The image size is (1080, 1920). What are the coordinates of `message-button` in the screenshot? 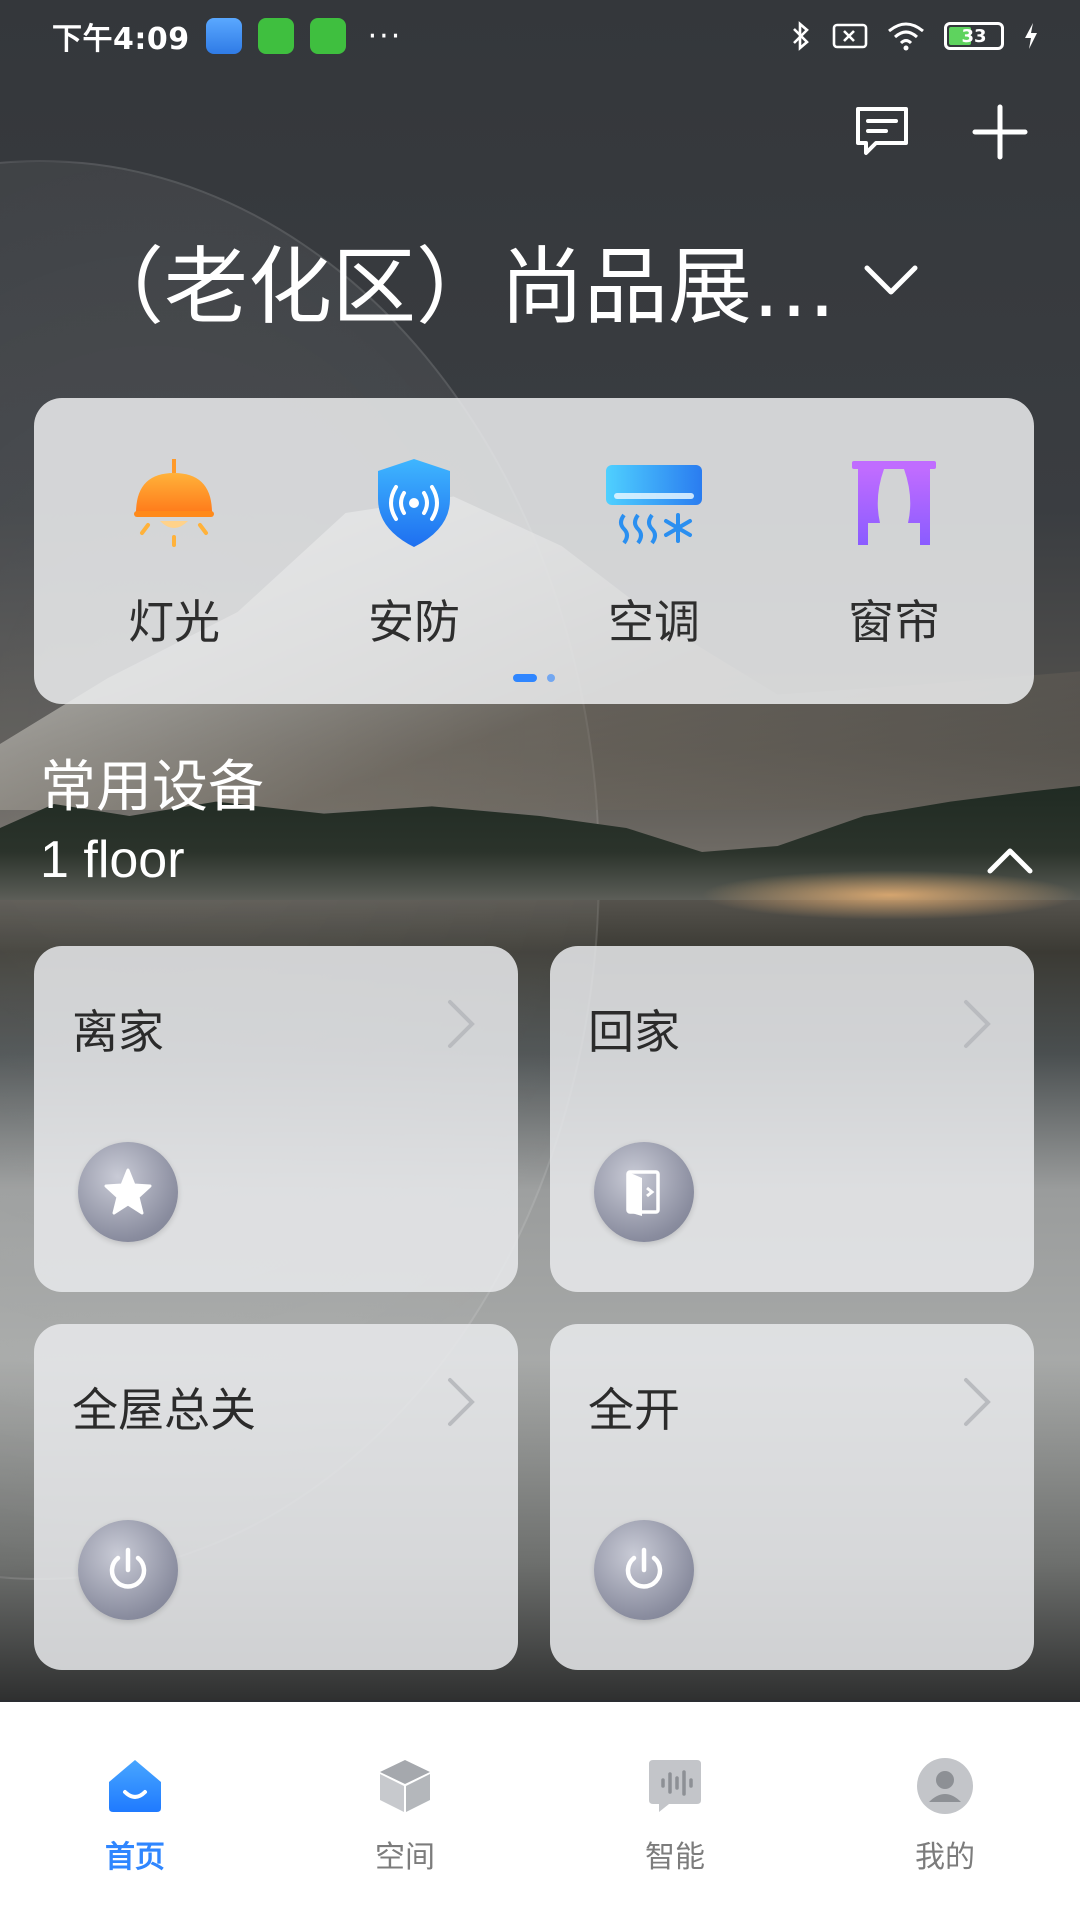 It's located at (882, 132).